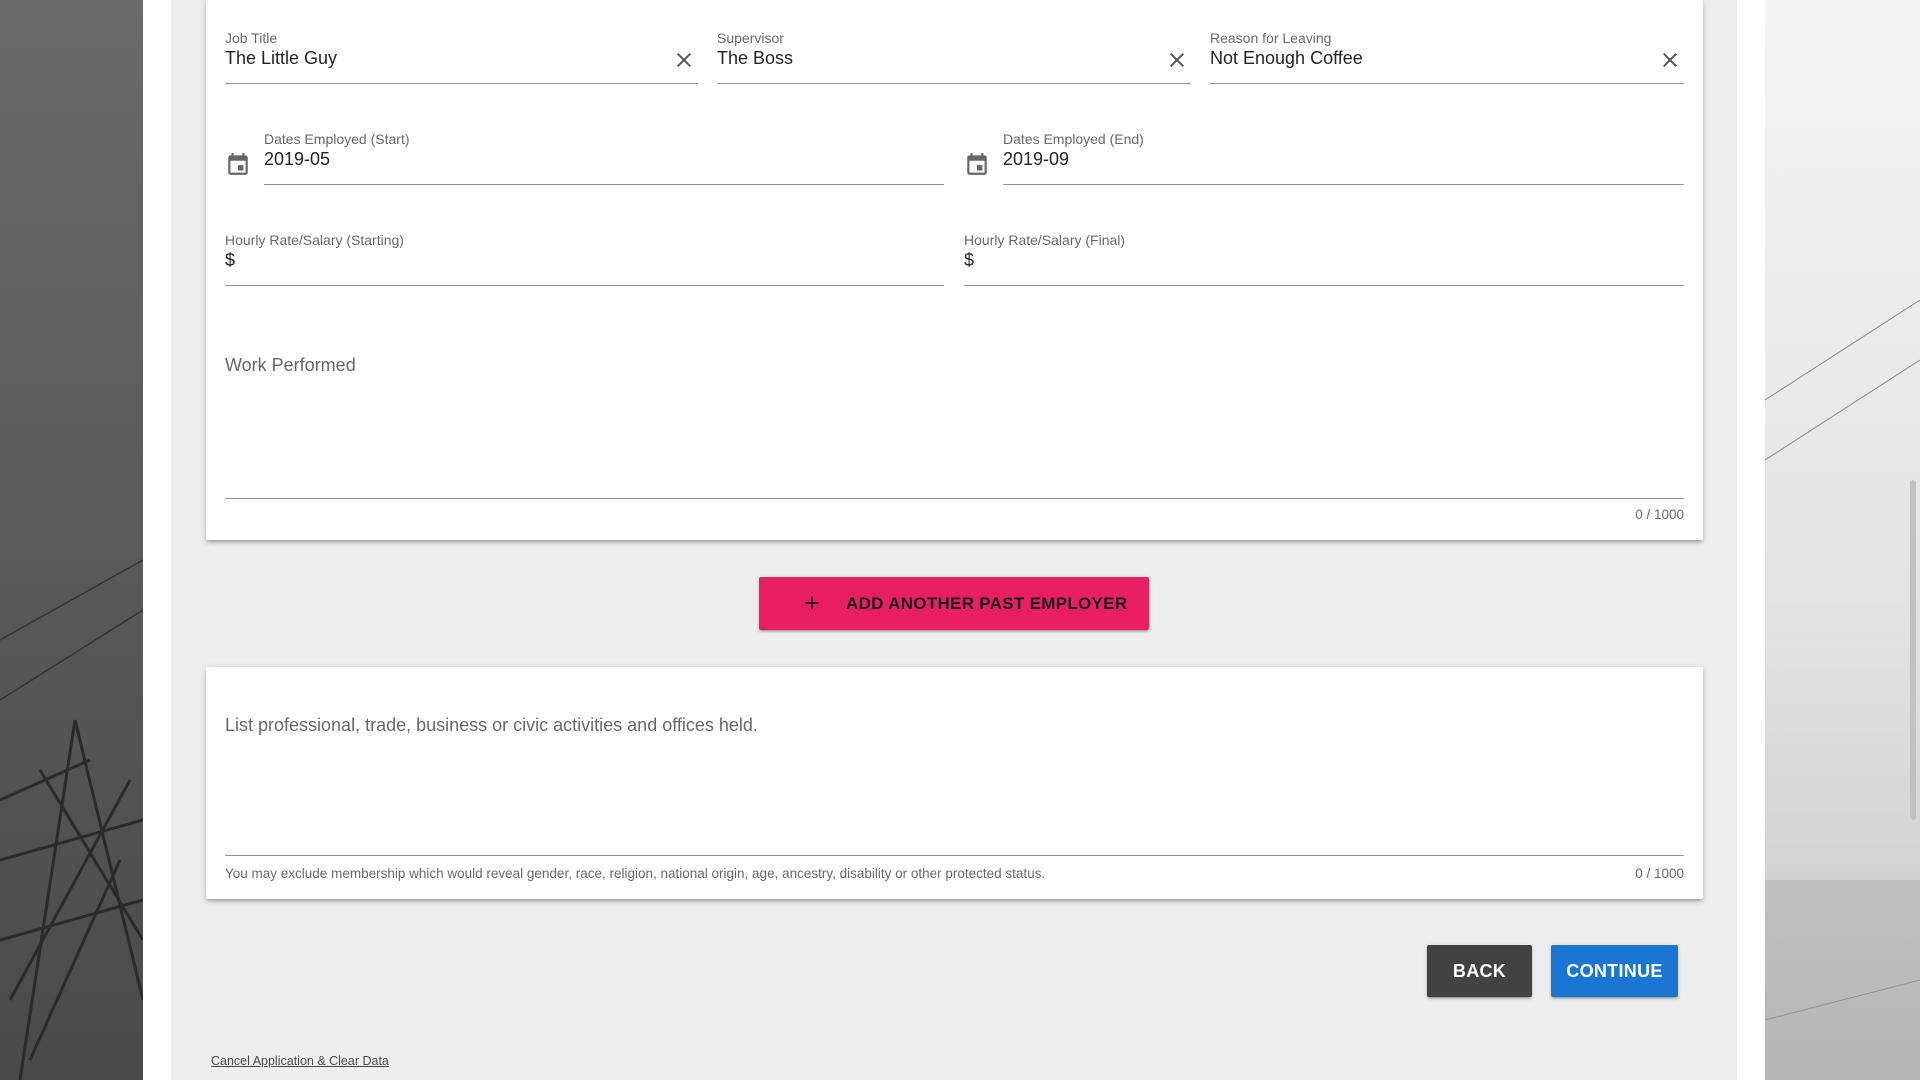  What do you see at coordinates (1659, 873) in the screenshot?
I see `activities-counter: 0 / 1000` at bounding box center [1659, 873].